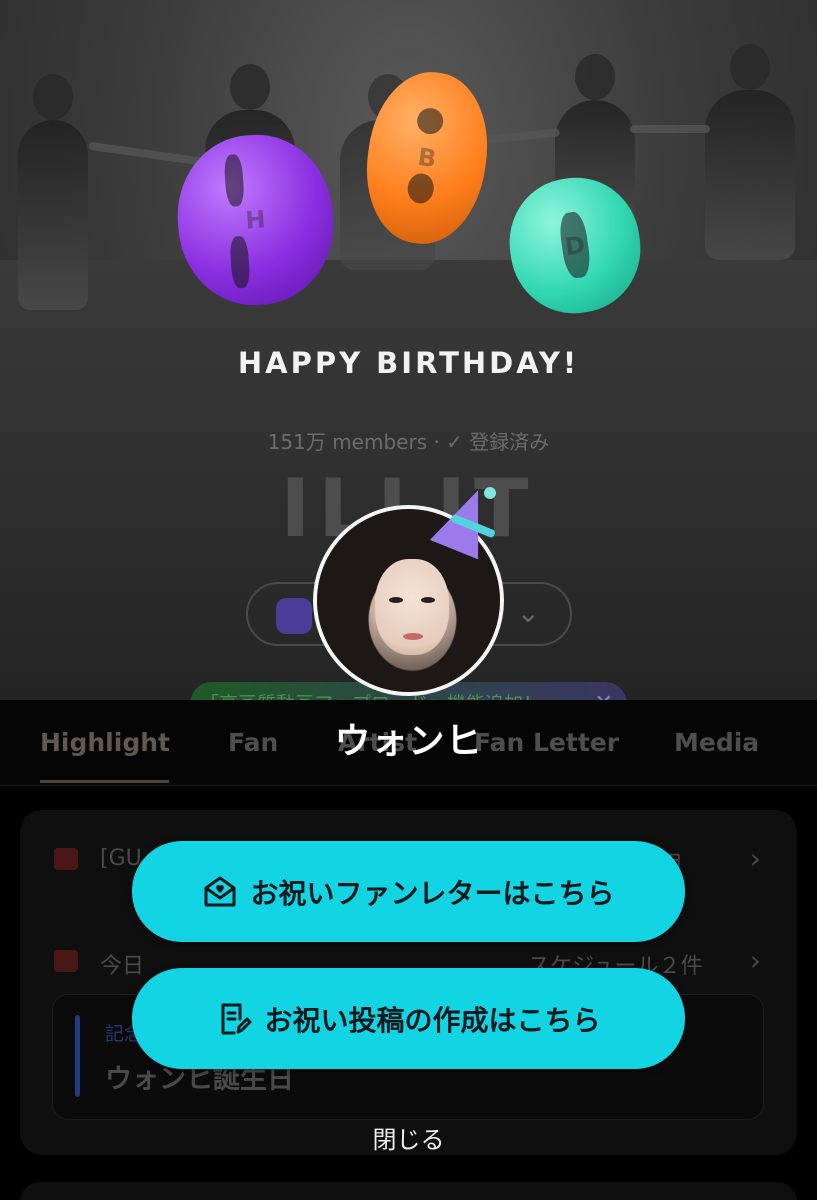 This screenshot has width=817, height=1200. What do you see at coordinates (408, 363) in the screenshot?
I see `happy-birthday-banner: HAPPY BIRTHDAY!` at bounding box center [408, 363].